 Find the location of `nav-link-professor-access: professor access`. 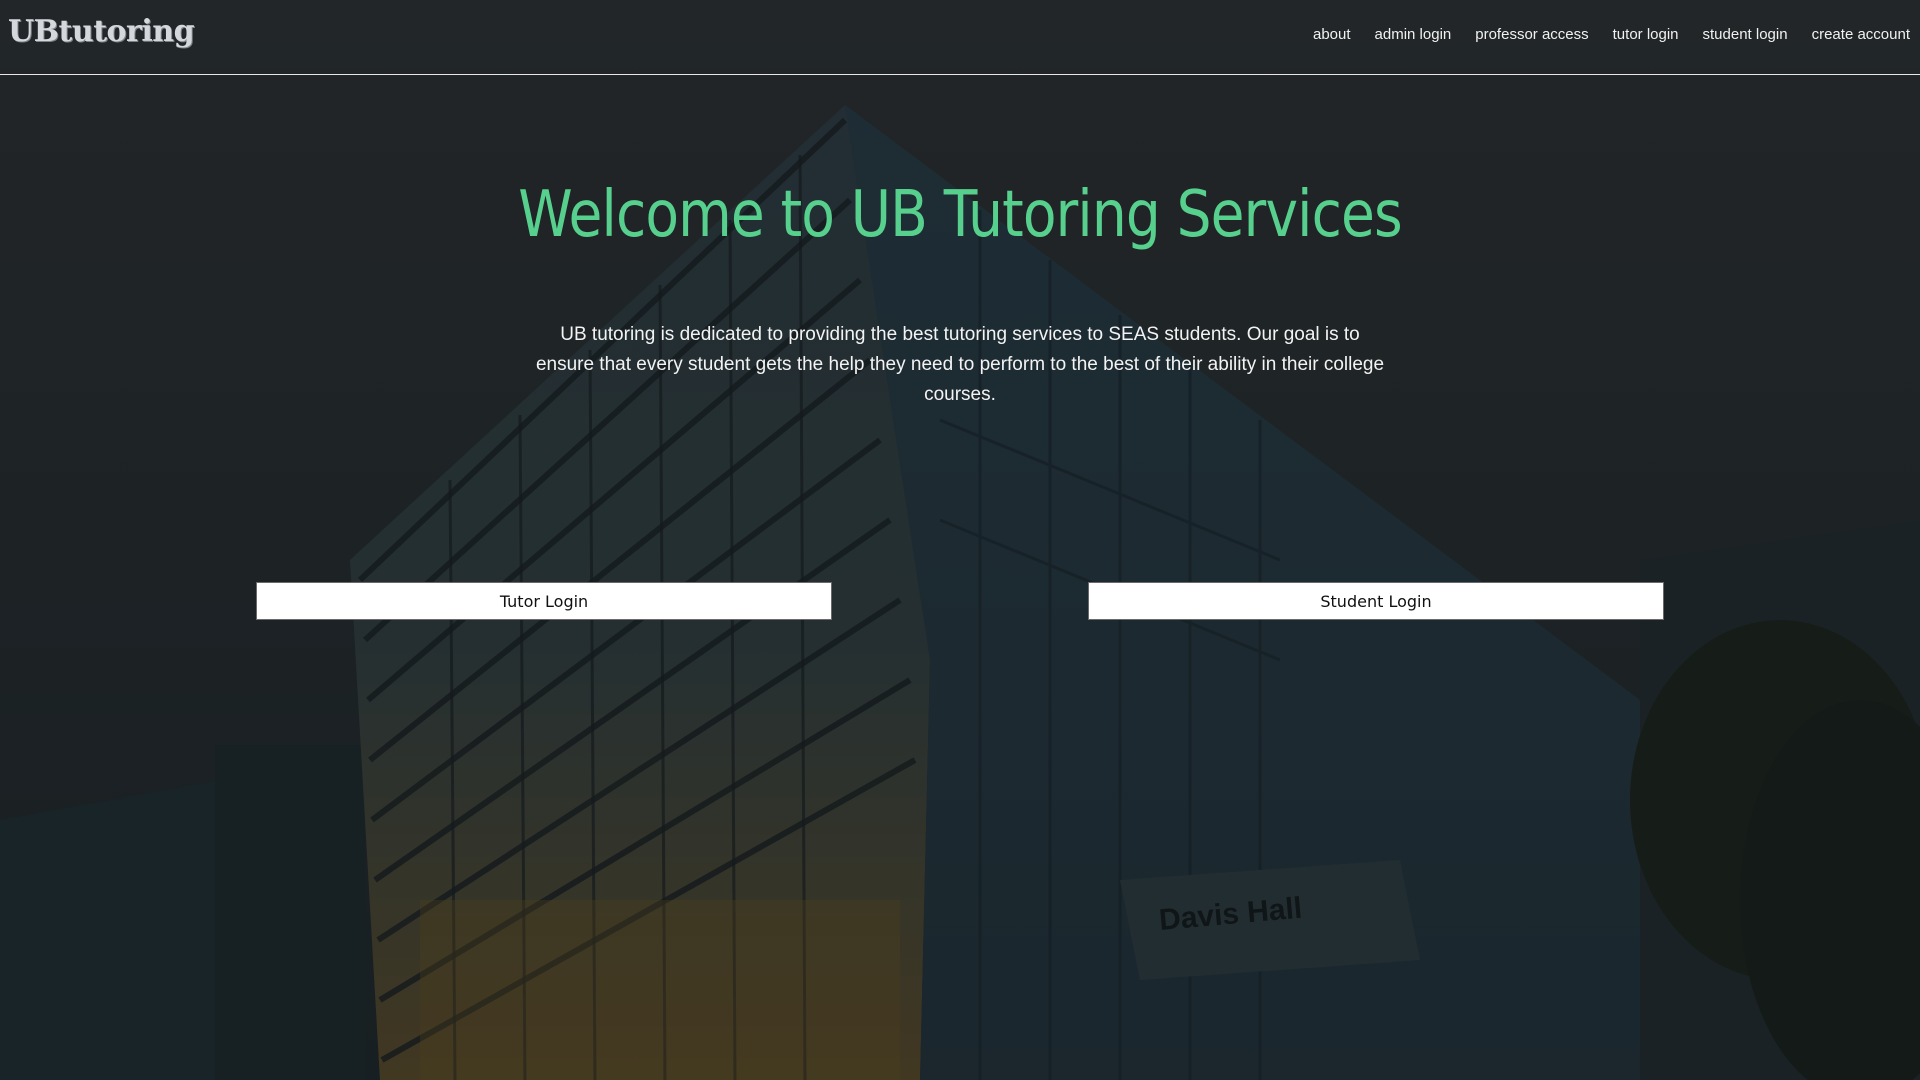

nav-link-professor-access: professor access is located at coordinates (1531, 34).